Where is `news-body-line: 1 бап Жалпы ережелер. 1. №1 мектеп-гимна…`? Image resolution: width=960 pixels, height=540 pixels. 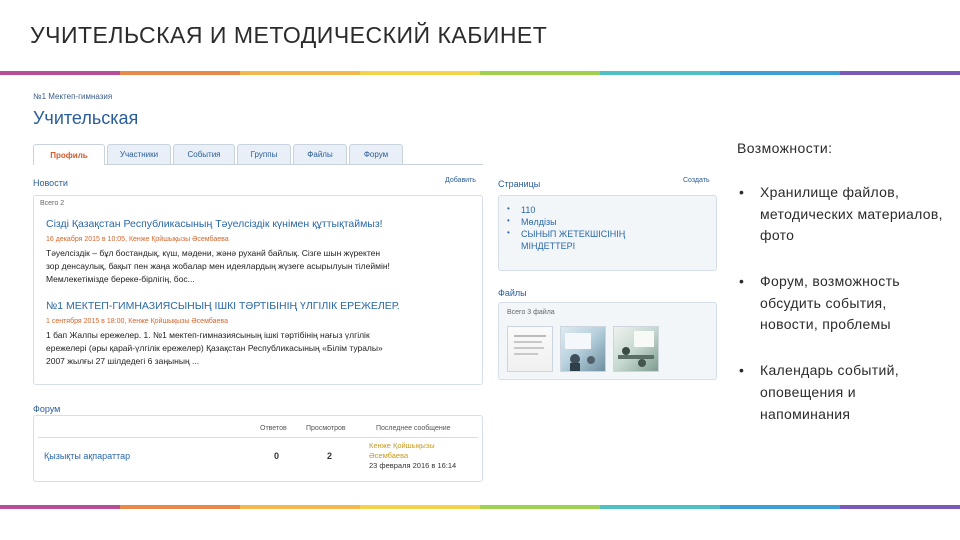
news-body-line: 1 бап Жалпы ережелер. 1. №1 мектеп-гимна… is located at coordinates (208, 335).